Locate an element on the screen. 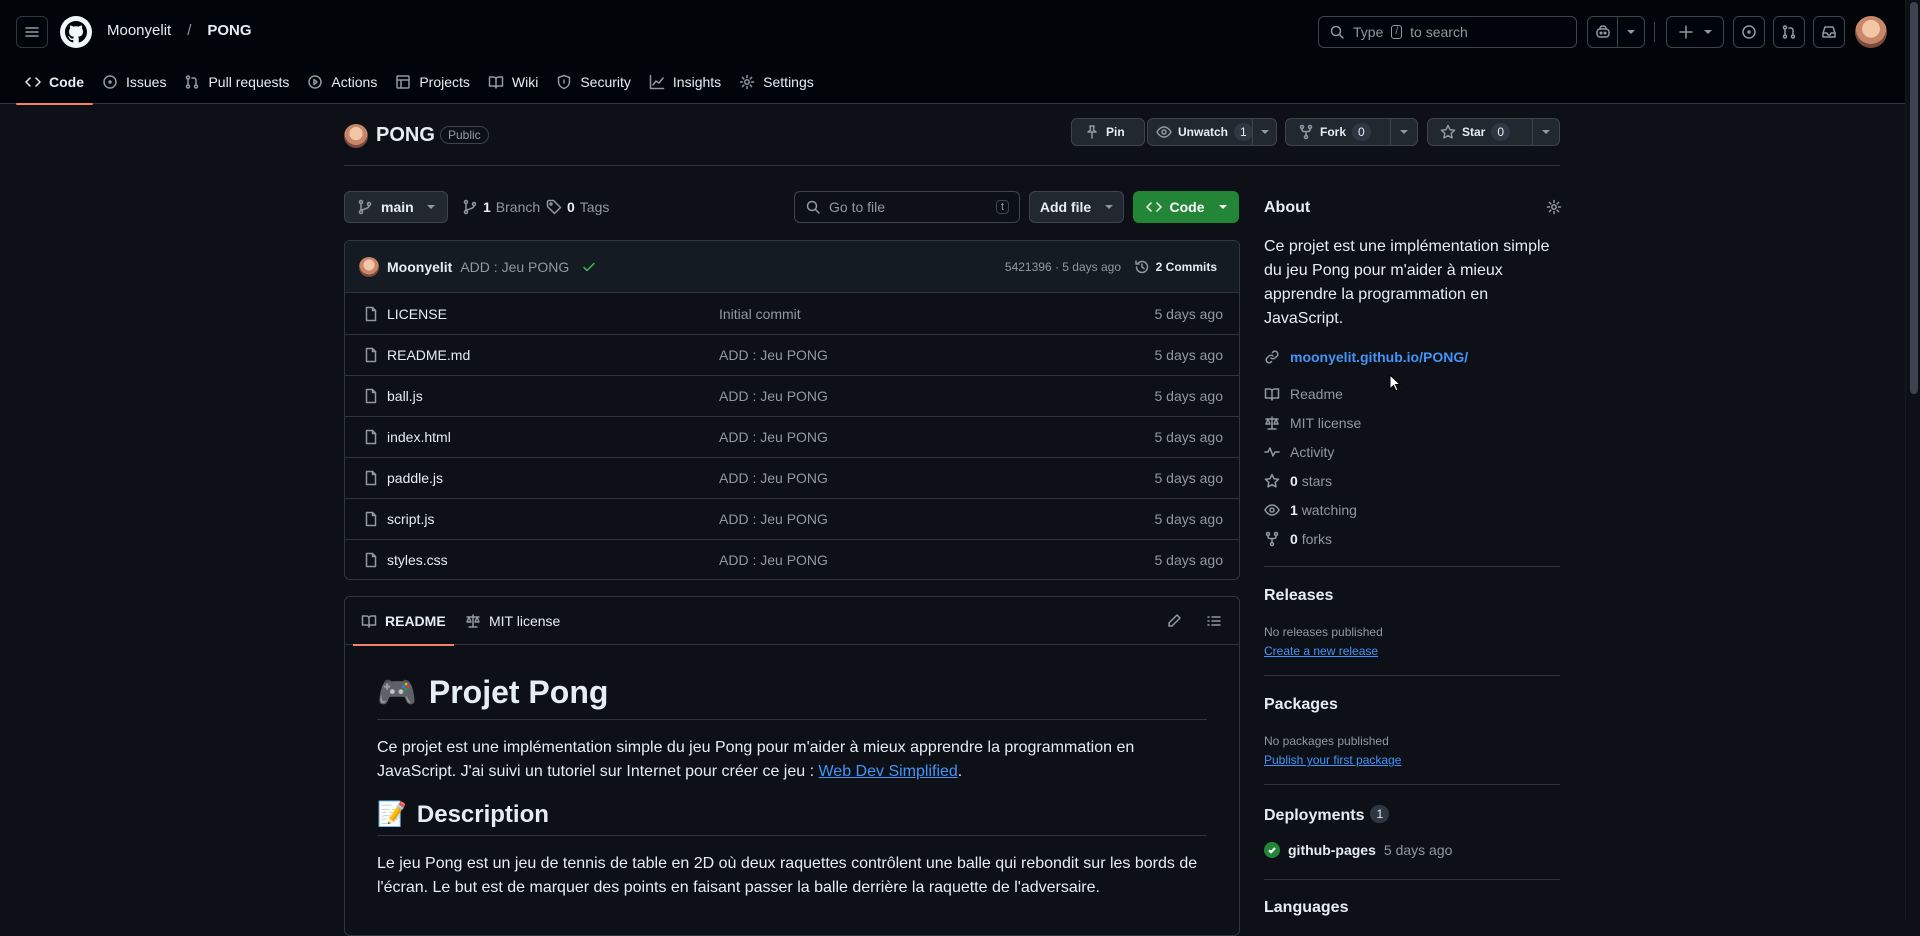  fork-button: Fork 0 is located at coordinates (1351, 132).